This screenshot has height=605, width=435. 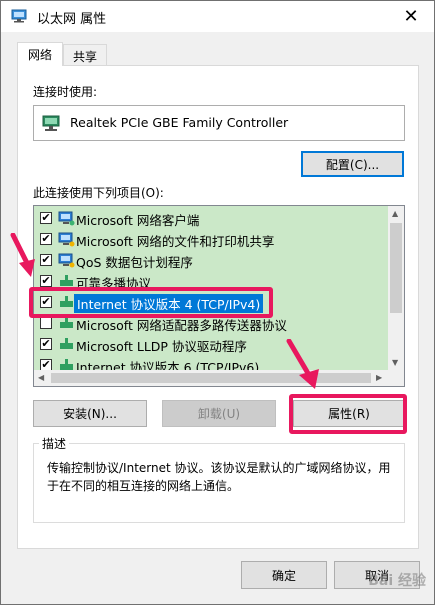 I want to click on list-item: ✔ Microsoft 网络的文件和打印机共享, so click(x=211, y=239).